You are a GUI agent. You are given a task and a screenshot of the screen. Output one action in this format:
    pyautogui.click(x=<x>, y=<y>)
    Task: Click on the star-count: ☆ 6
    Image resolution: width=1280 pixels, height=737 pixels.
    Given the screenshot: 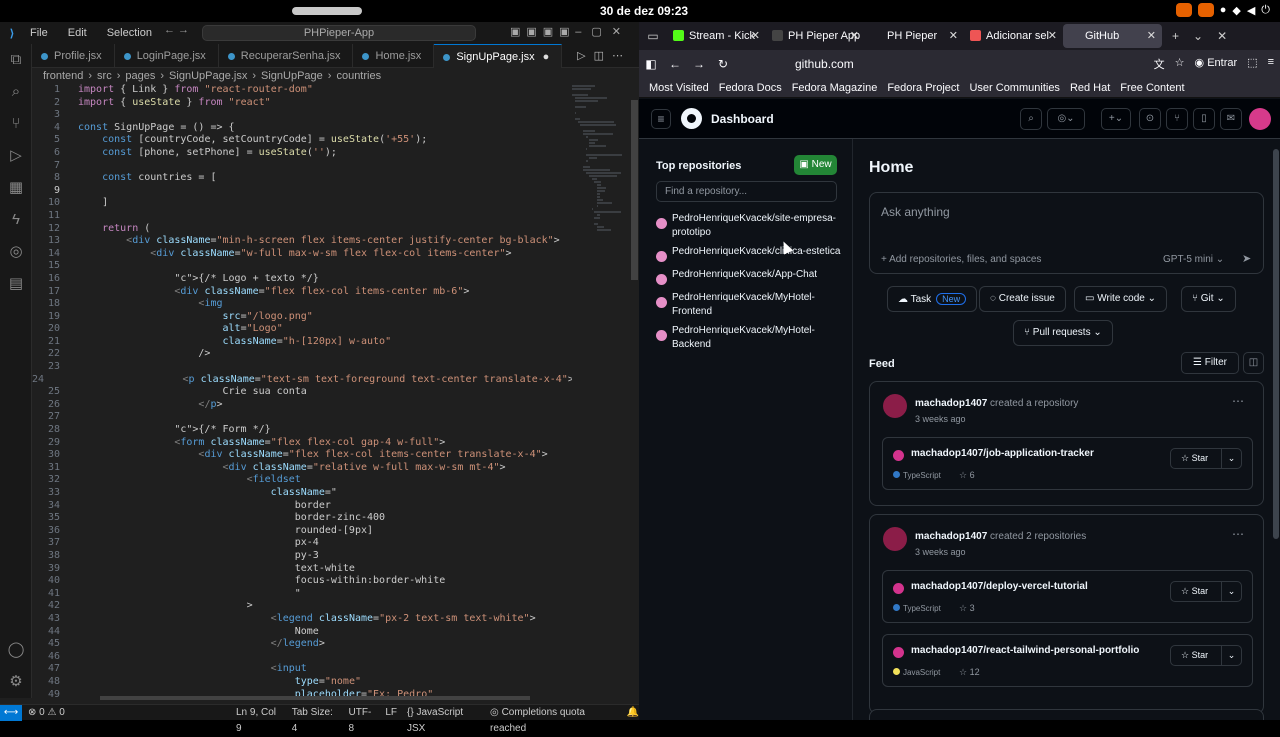 What is the action you would take?
    pyautogui.click(x=967, y=475)
    